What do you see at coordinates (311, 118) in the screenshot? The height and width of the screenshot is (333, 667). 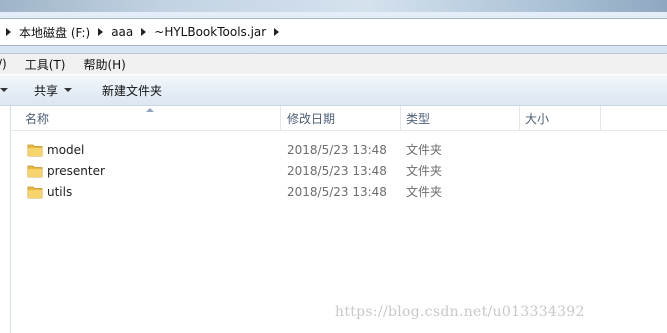 I see `column-modified: 修改日期` at bounding box center [311, 118].